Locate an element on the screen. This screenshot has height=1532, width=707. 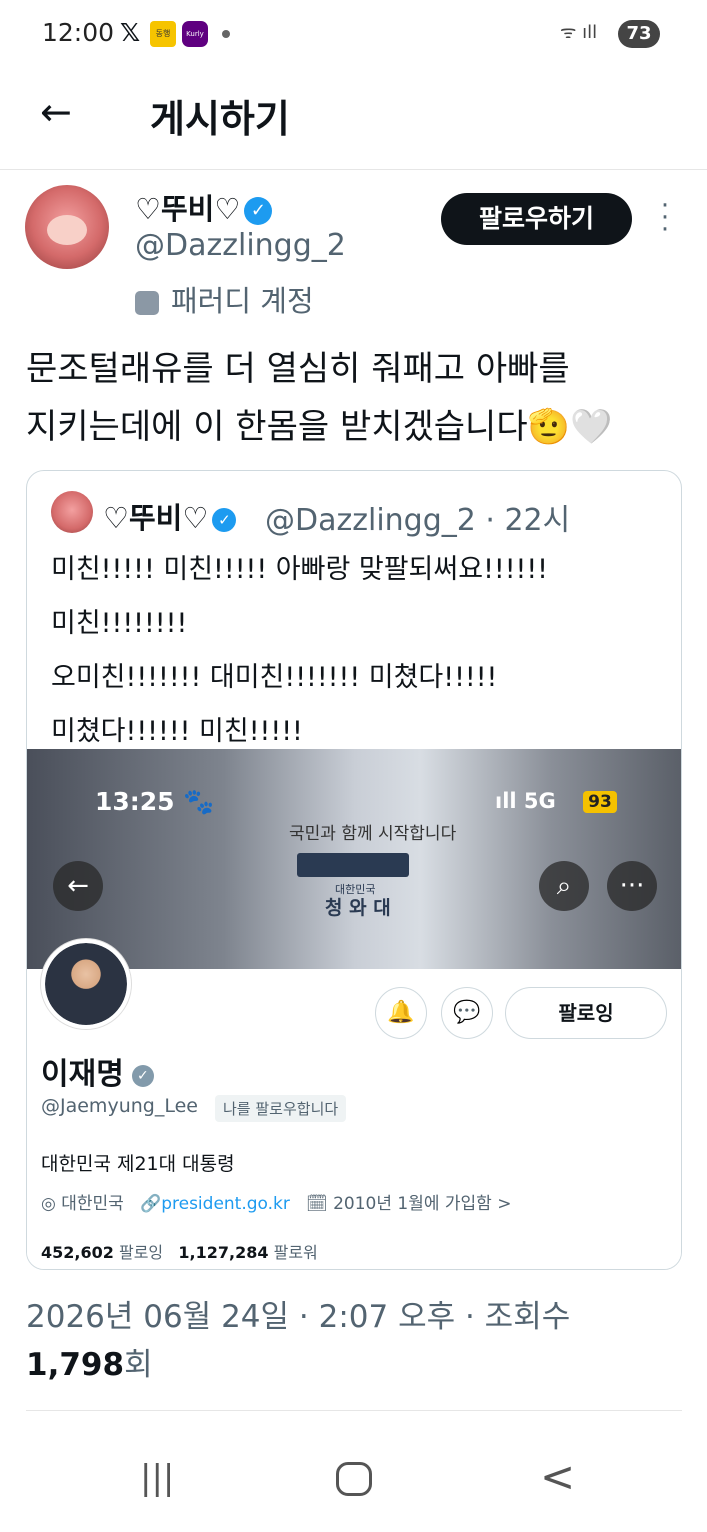
follows-you-badge: 나를 팔로우합니다 is located at coordinates (281, 1108).